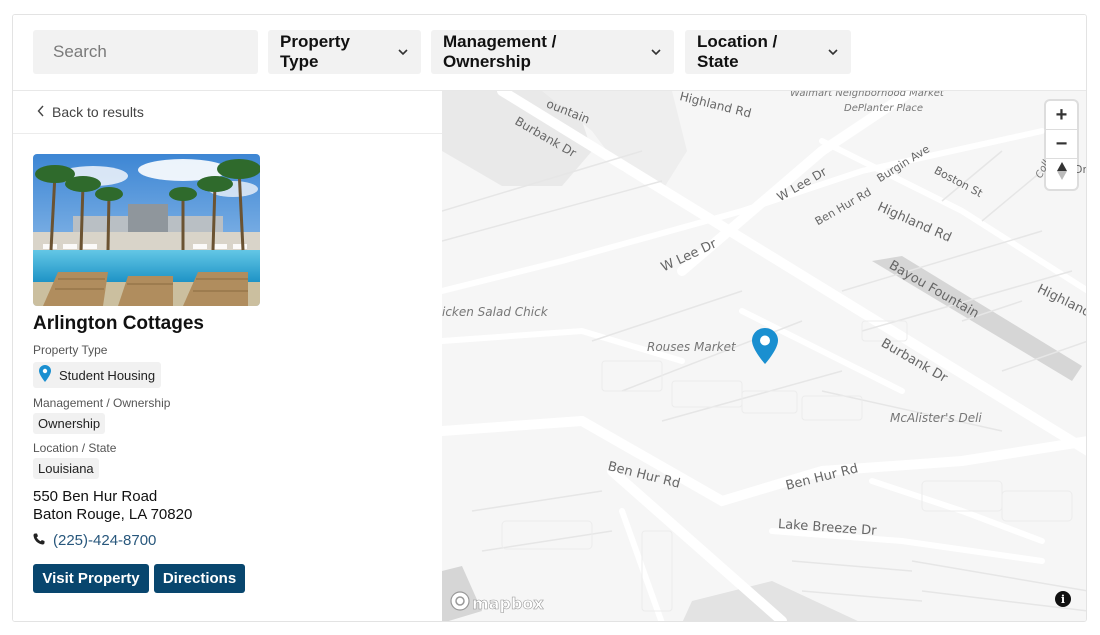  Describe the element at coordinates (199, 578) in the screenshot. I see `directions-button: Directions` at that location.